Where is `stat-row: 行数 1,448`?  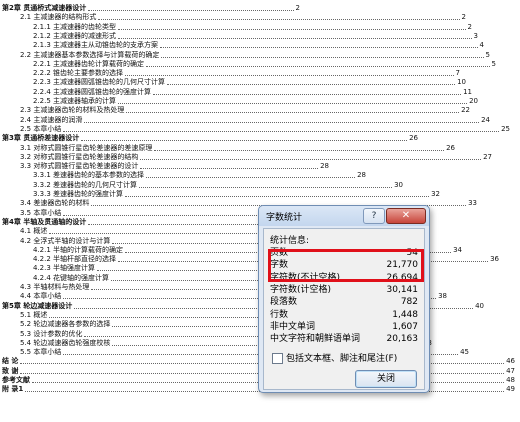
stat-row: 行数 1,448 is located at coordinates (344, 315).